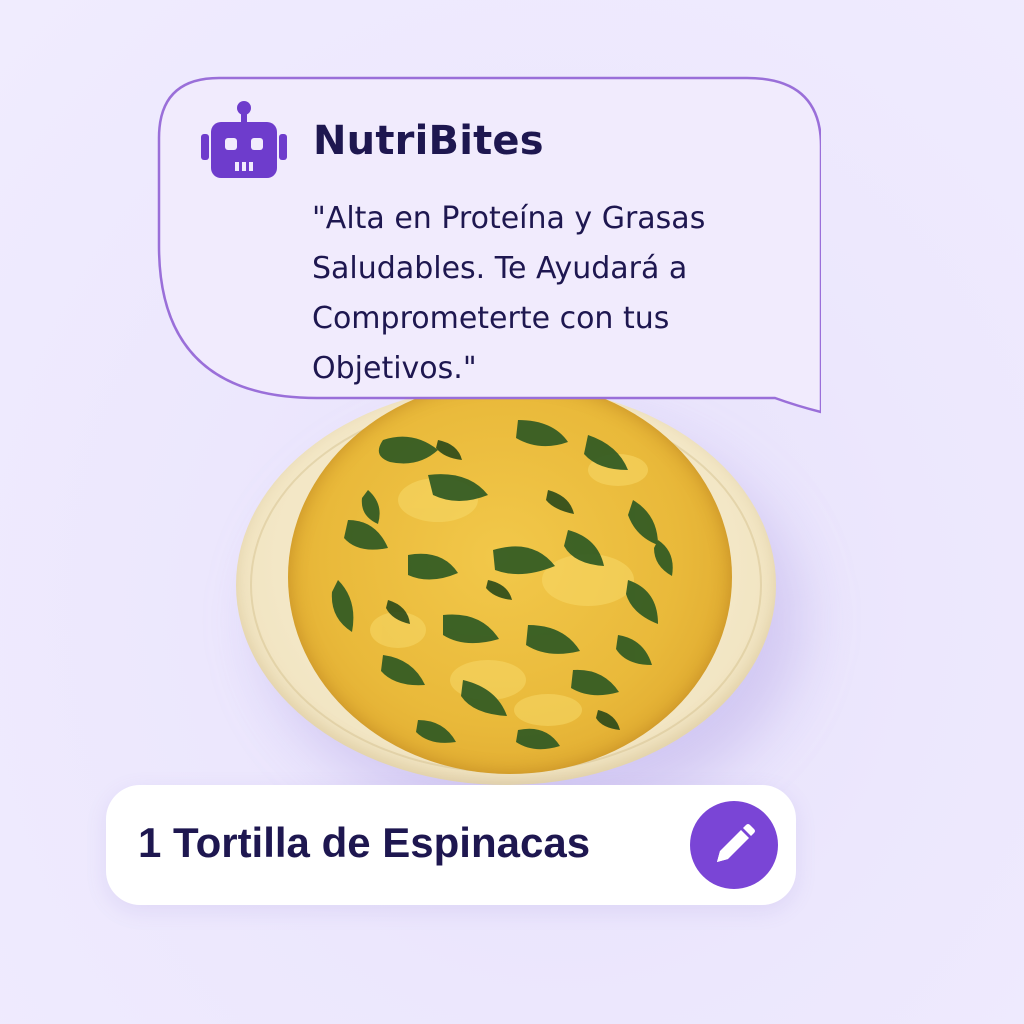  What do you see at coordinates (244, 140) in the screenshot?
I see `robot-icon` at bounding box center [244, 140].